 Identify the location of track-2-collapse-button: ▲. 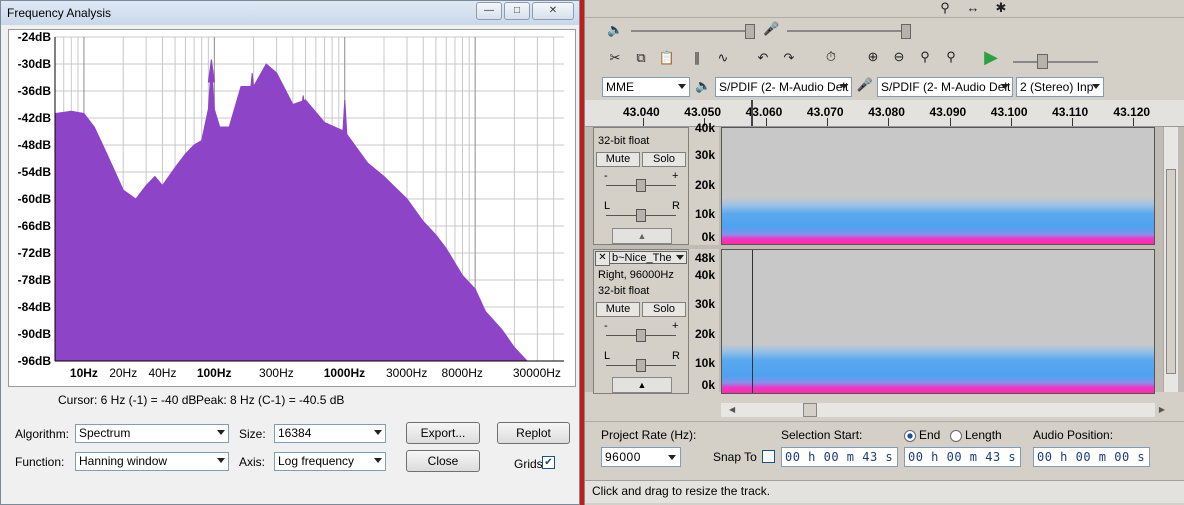
(642, 385).